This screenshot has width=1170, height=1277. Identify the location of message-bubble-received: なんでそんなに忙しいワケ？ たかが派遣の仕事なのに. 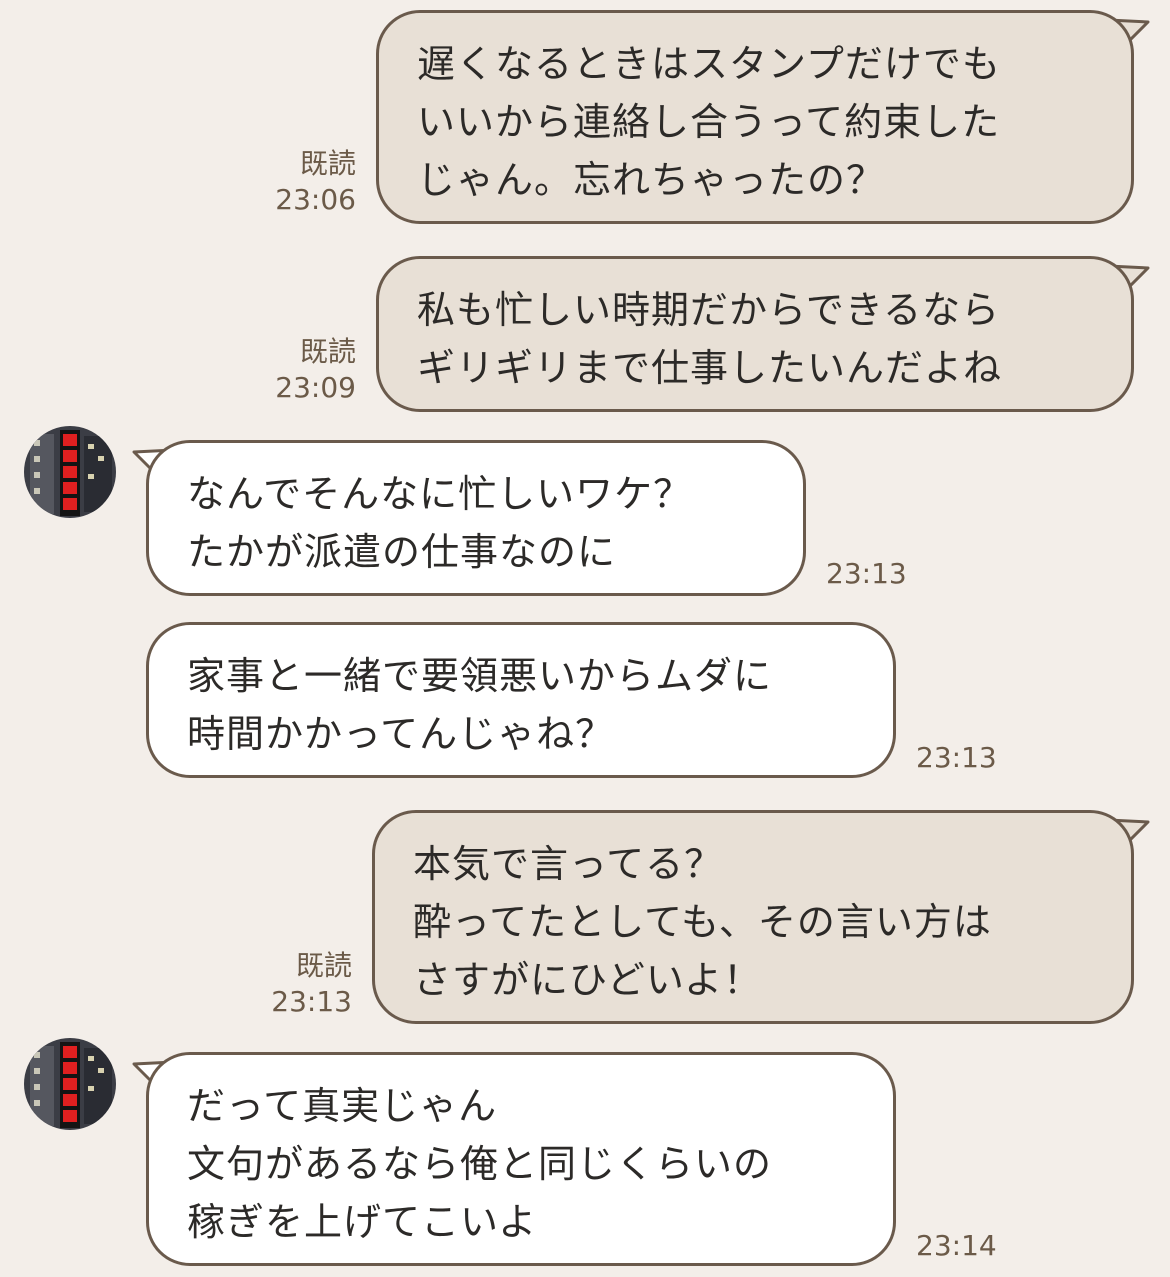
(476, 518).